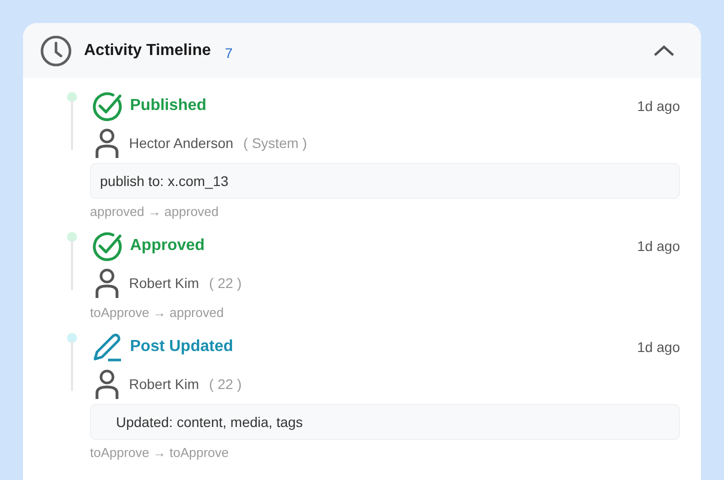 The width and height of the screenshot is (724, 480). I want to click on clock-icon, so click(56, 50).